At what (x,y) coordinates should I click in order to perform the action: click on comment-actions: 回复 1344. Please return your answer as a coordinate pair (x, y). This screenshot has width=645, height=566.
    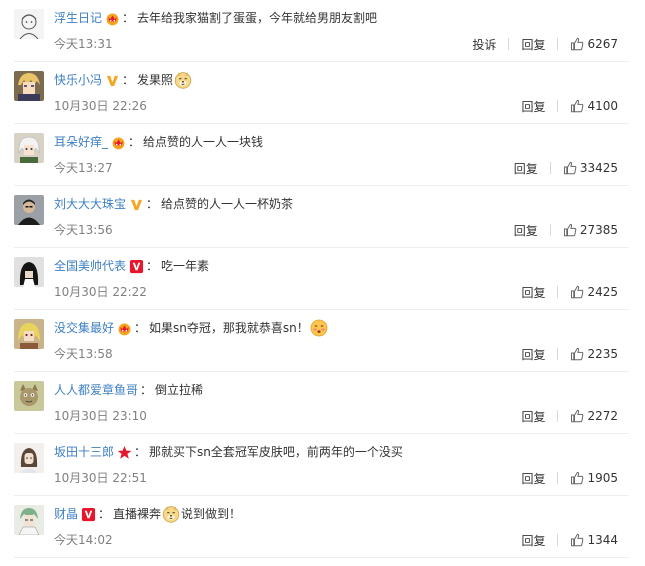
    Looking at the image, I should click on (569, 540).